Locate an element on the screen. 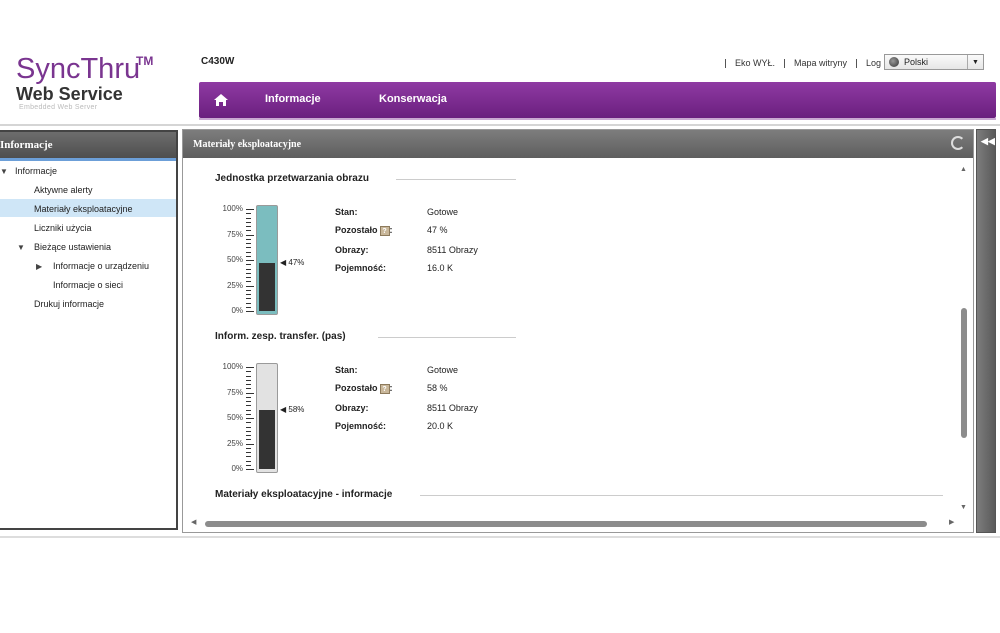 The width and height of the screenshot is (1000, 633). chevron-down-icon: ▼ is located at coordinates (975, 62).